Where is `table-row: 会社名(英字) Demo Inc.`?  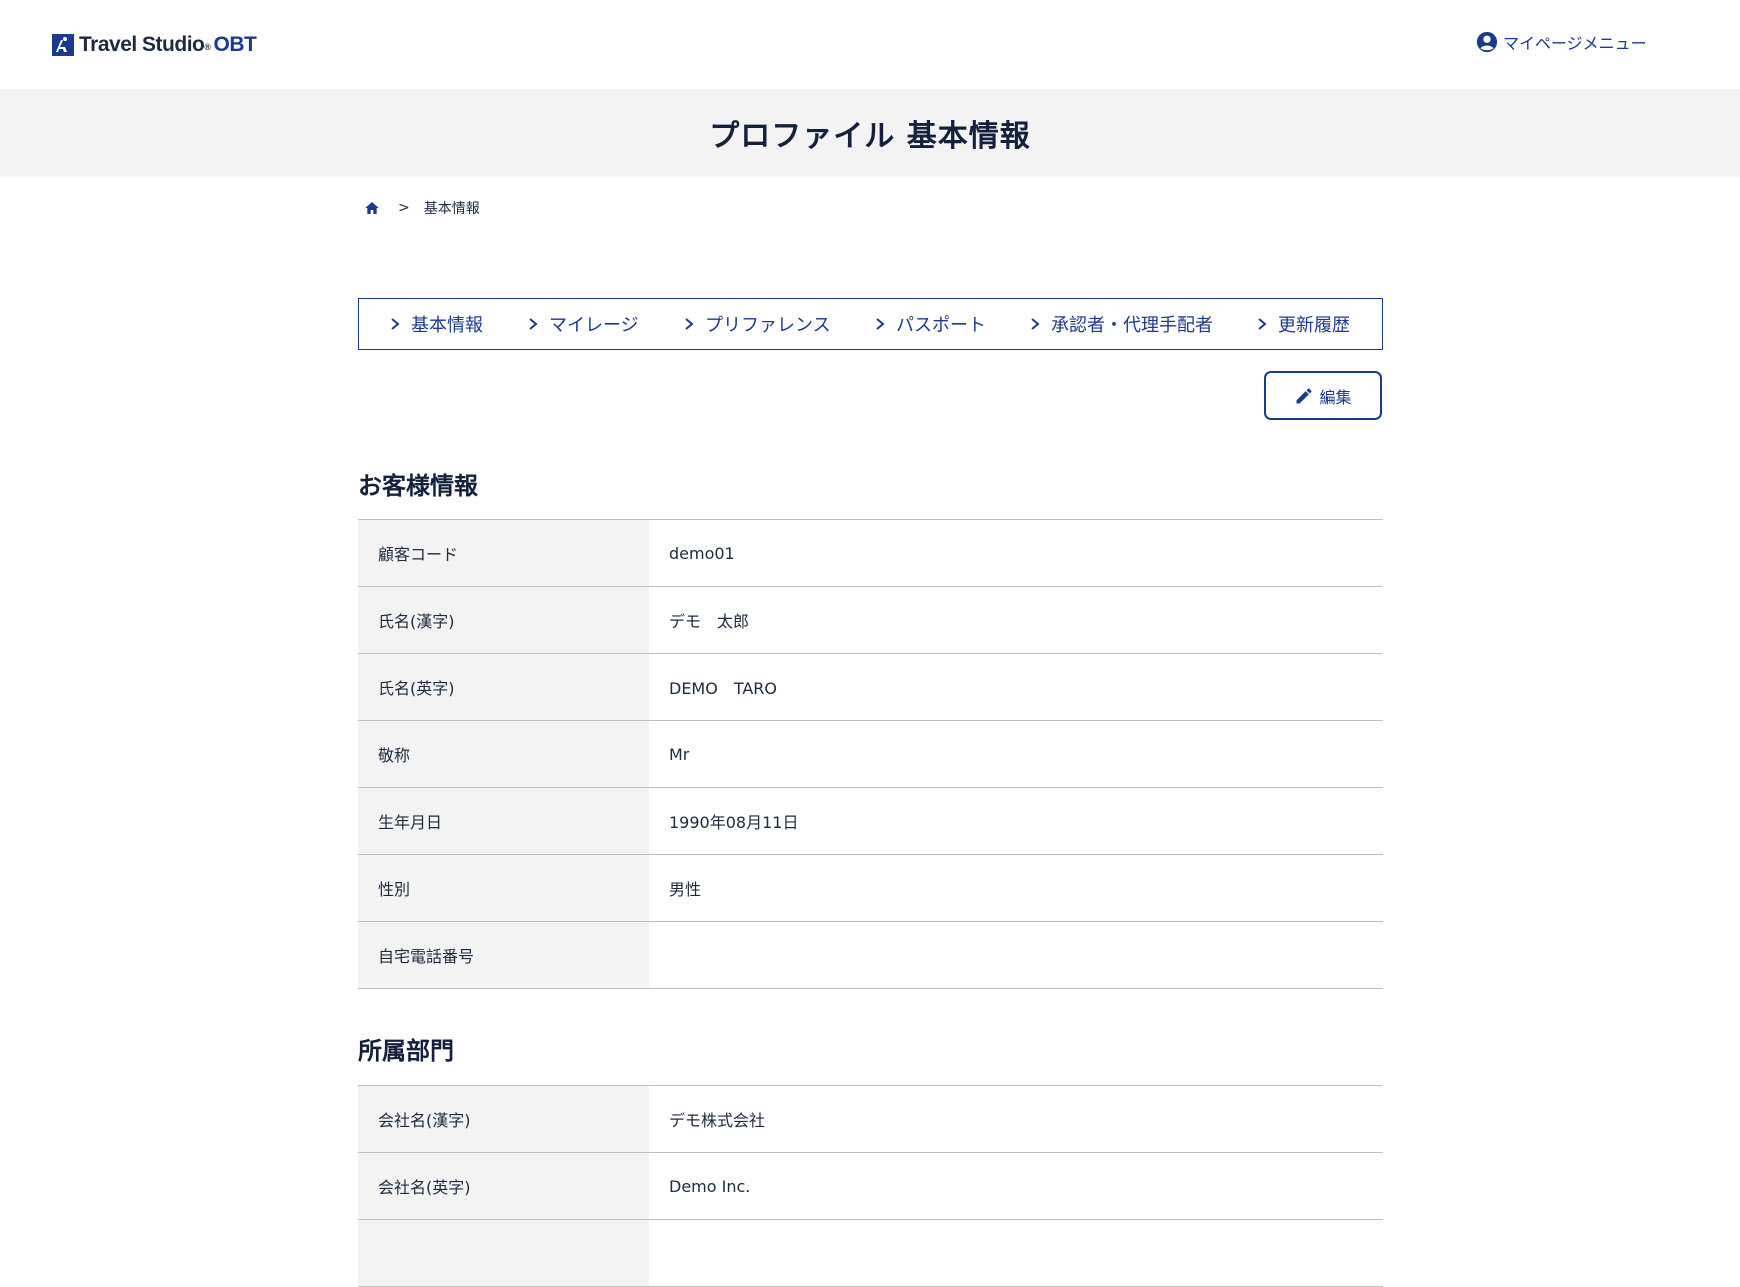 table-row: 会社名(英字) Demo Inc. is located at coordinates (870, 1186).